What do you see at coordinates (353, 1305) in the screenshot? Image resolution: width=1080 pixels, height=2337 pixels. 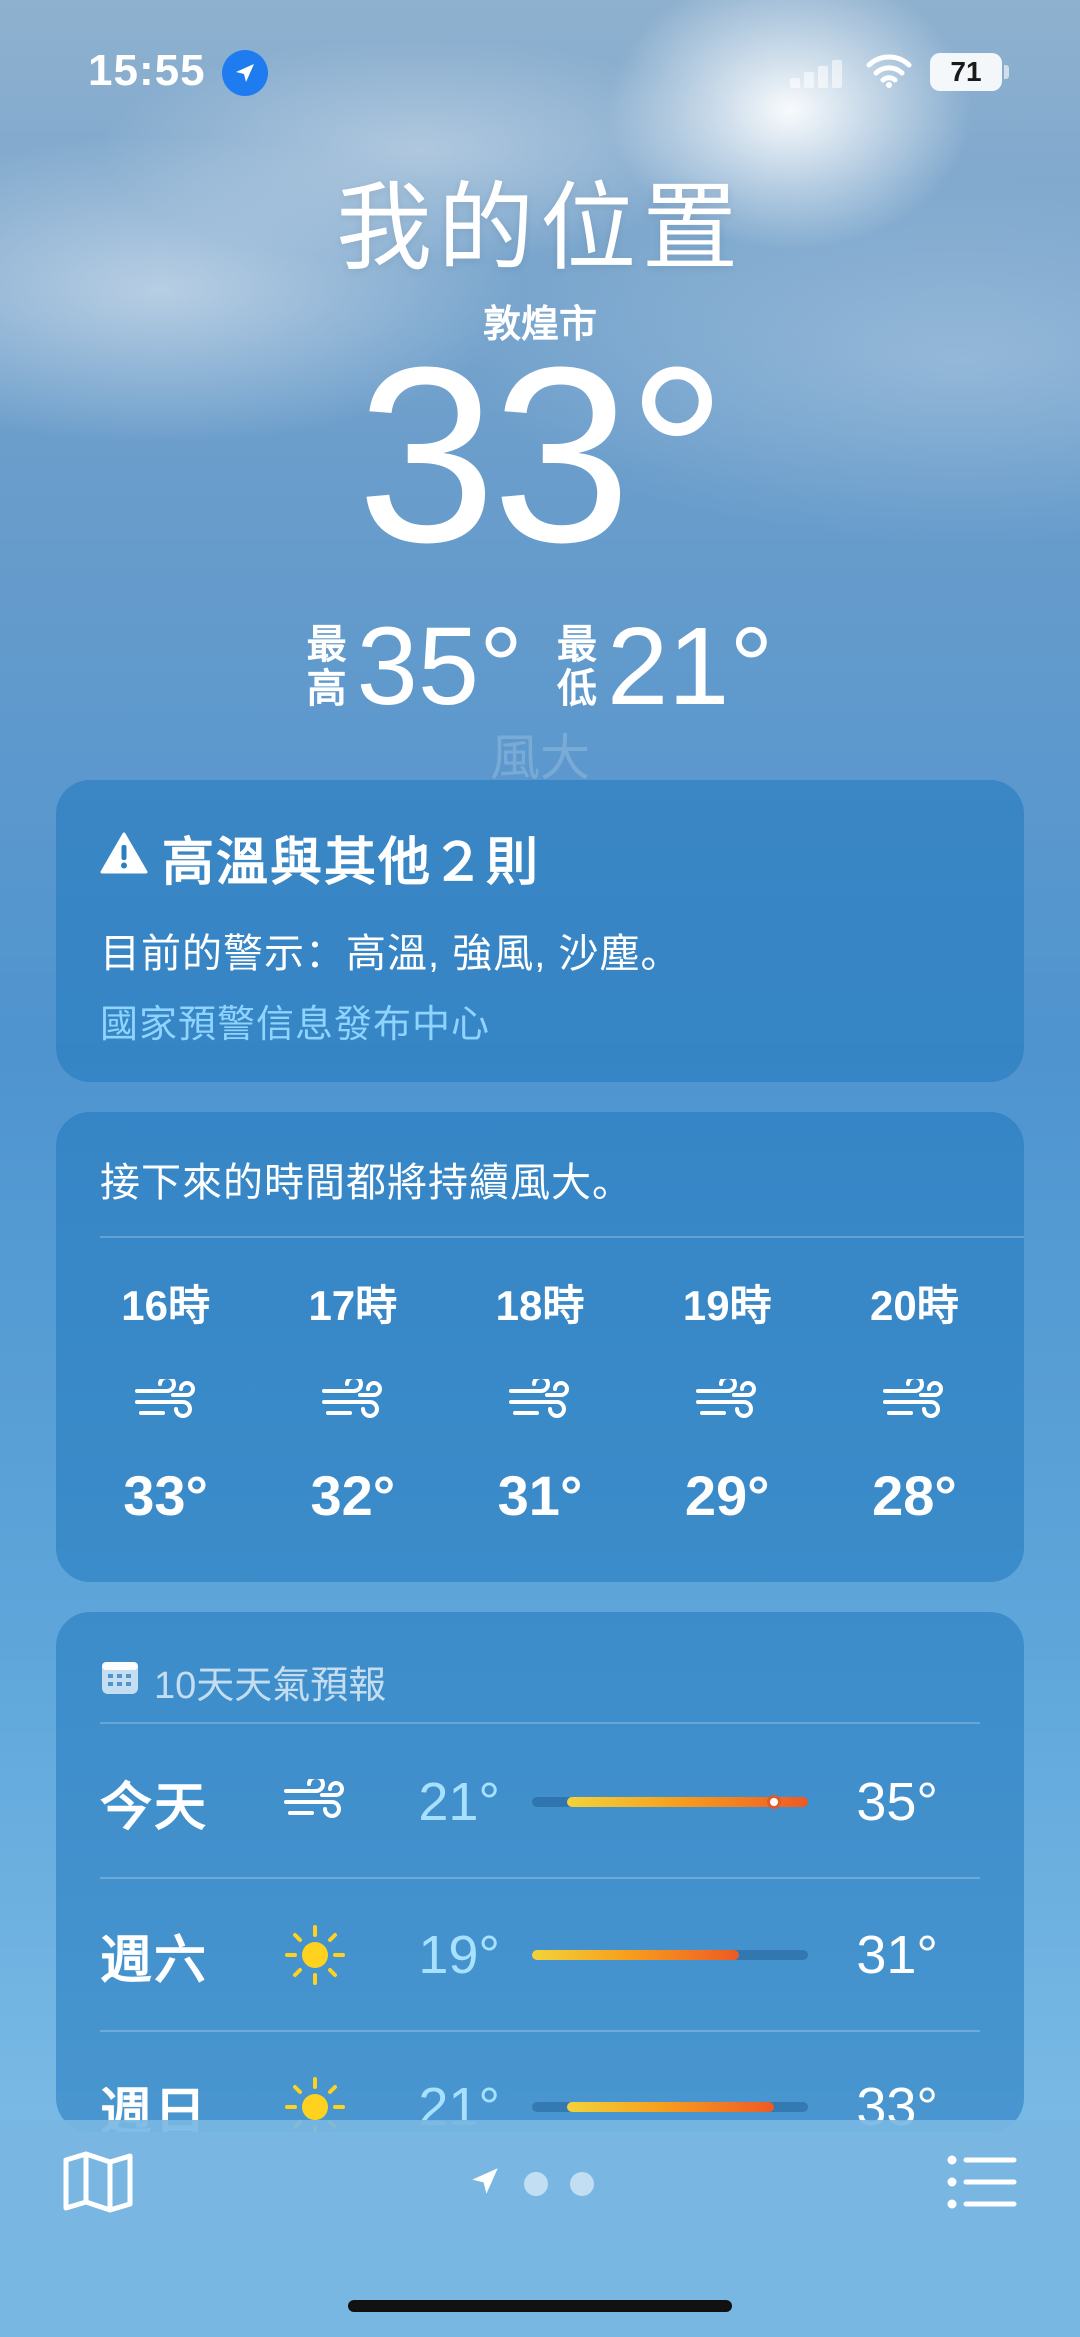 I see `hour-time: 17時` at bounding box center [353, 1305].